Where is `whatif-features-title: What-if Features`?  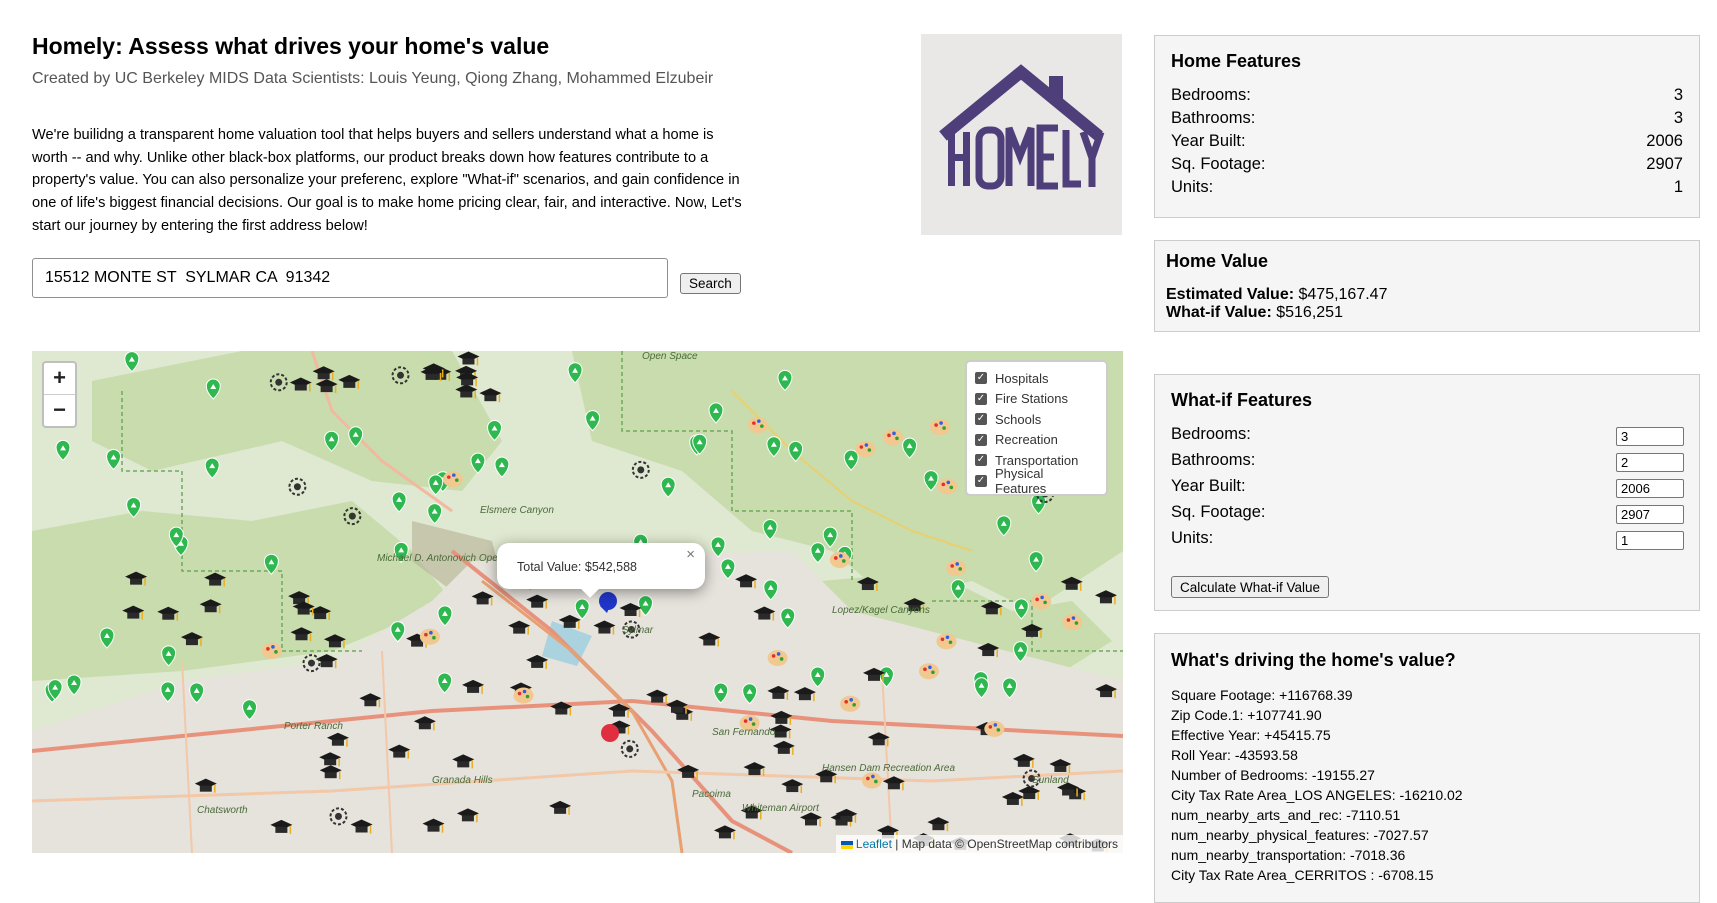
whatif-features-title: What-if Features is located at coordinates (1242, 400).